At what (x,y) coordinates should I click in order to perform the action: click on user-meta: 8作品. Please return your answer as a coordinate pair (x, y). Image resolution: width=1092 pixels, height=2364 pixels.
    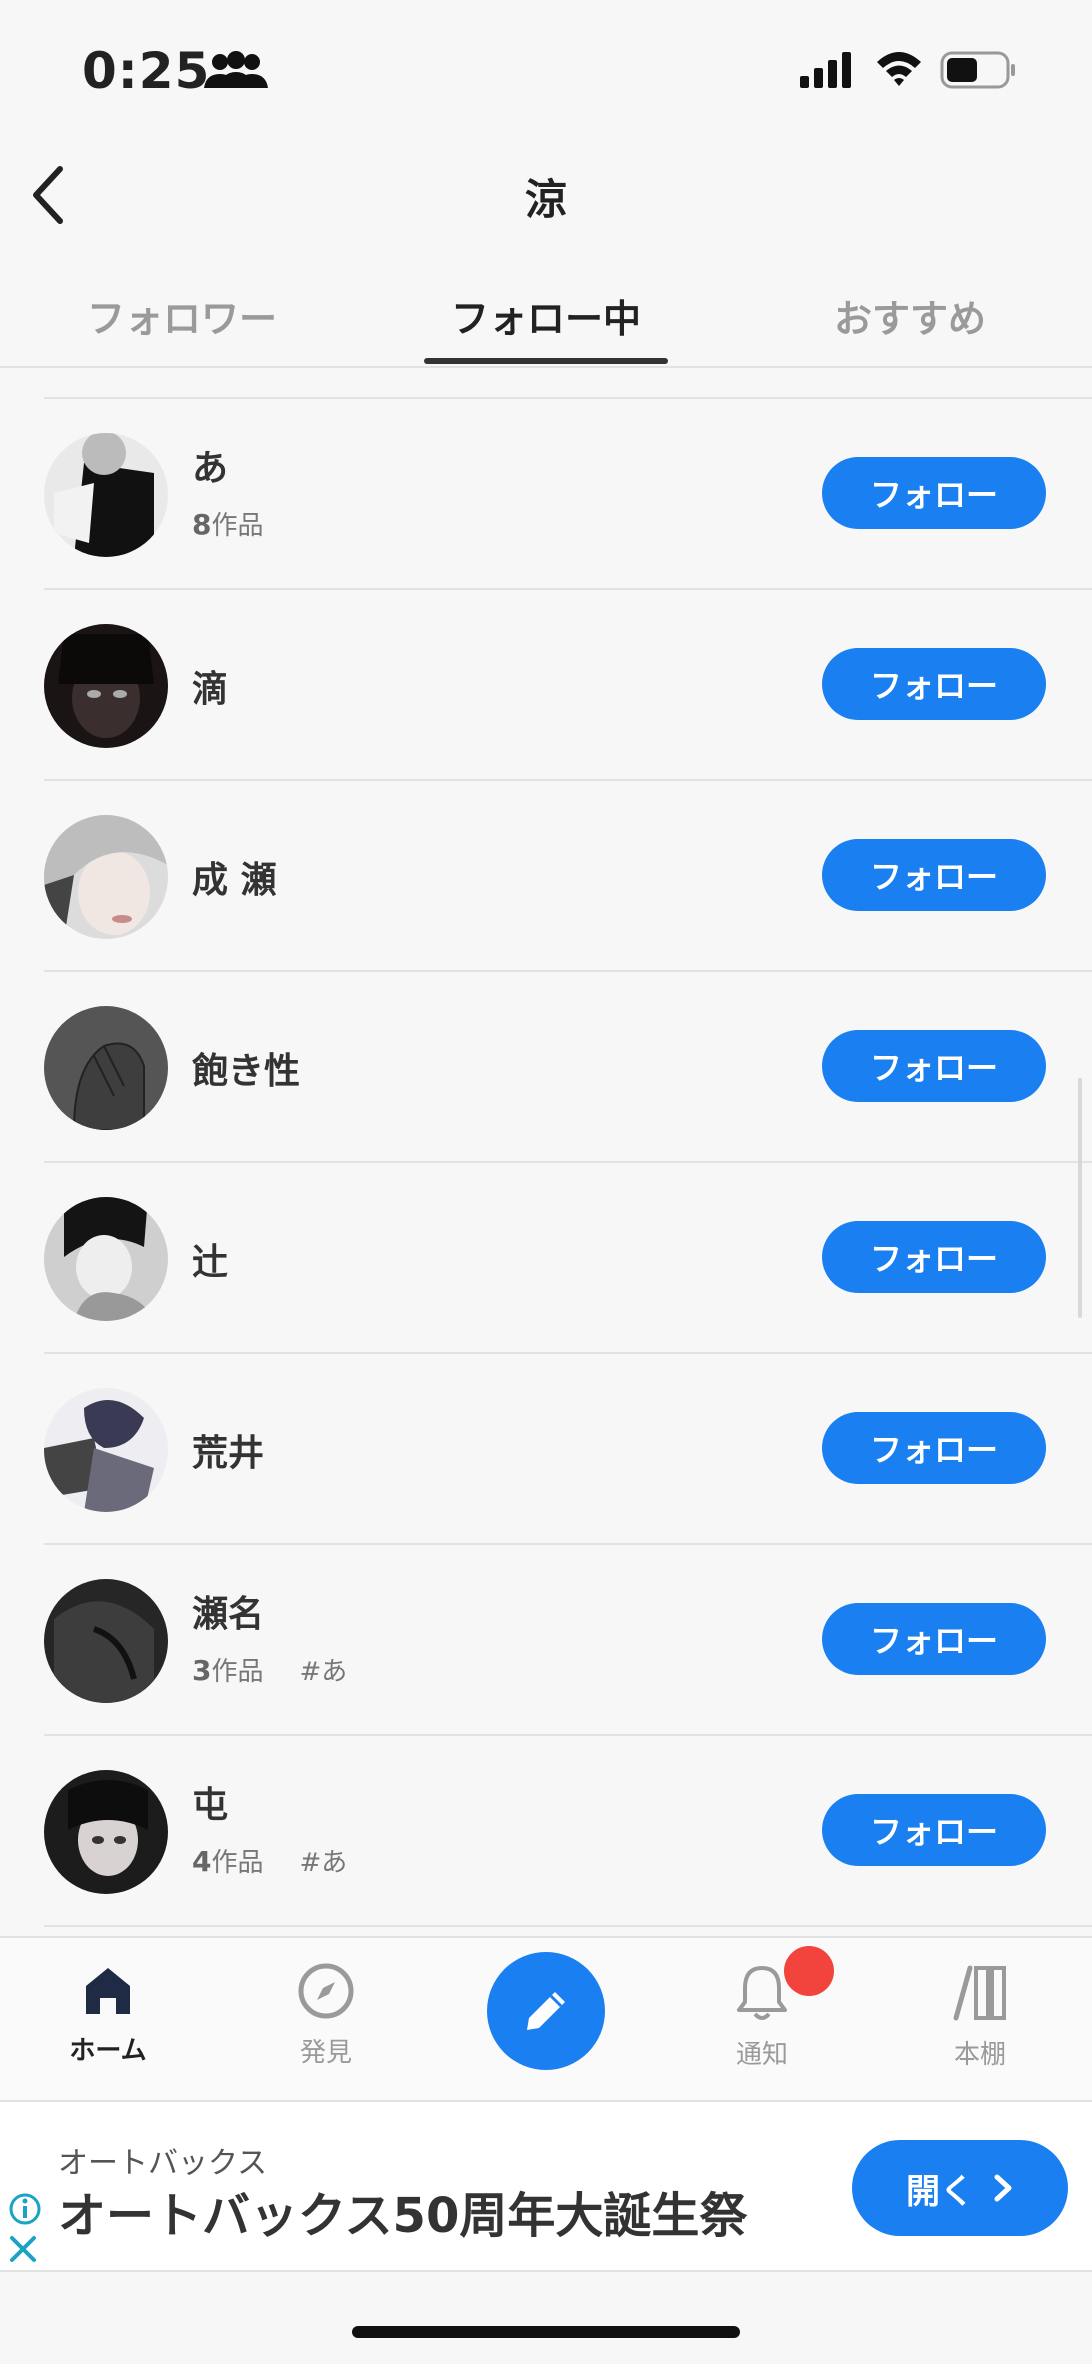
    Looking at the image, I should click on (228, 523).